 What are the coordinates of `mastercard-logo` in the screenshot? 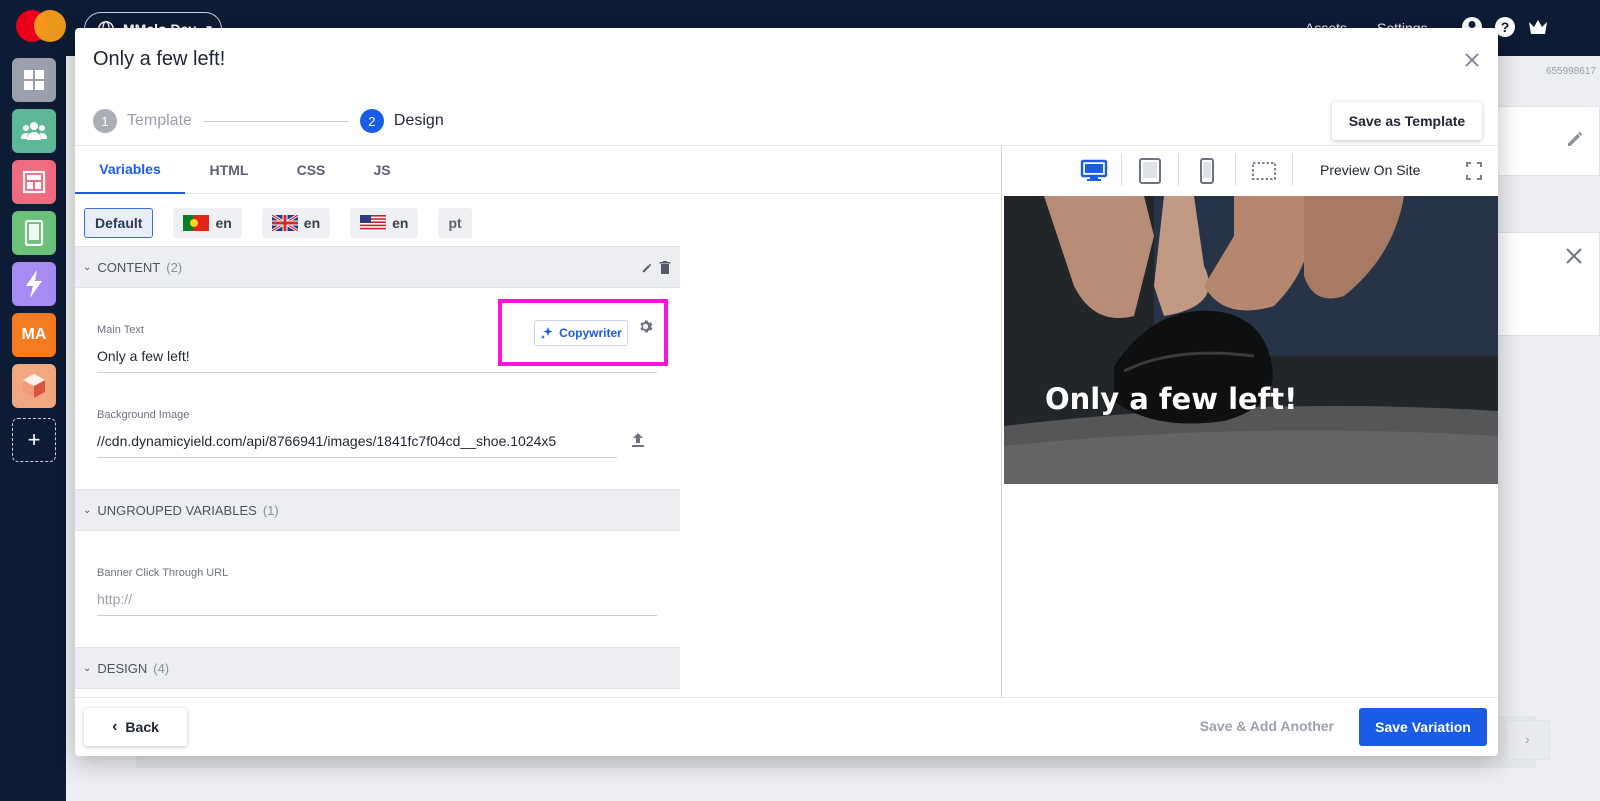 It's located at (42, 26).